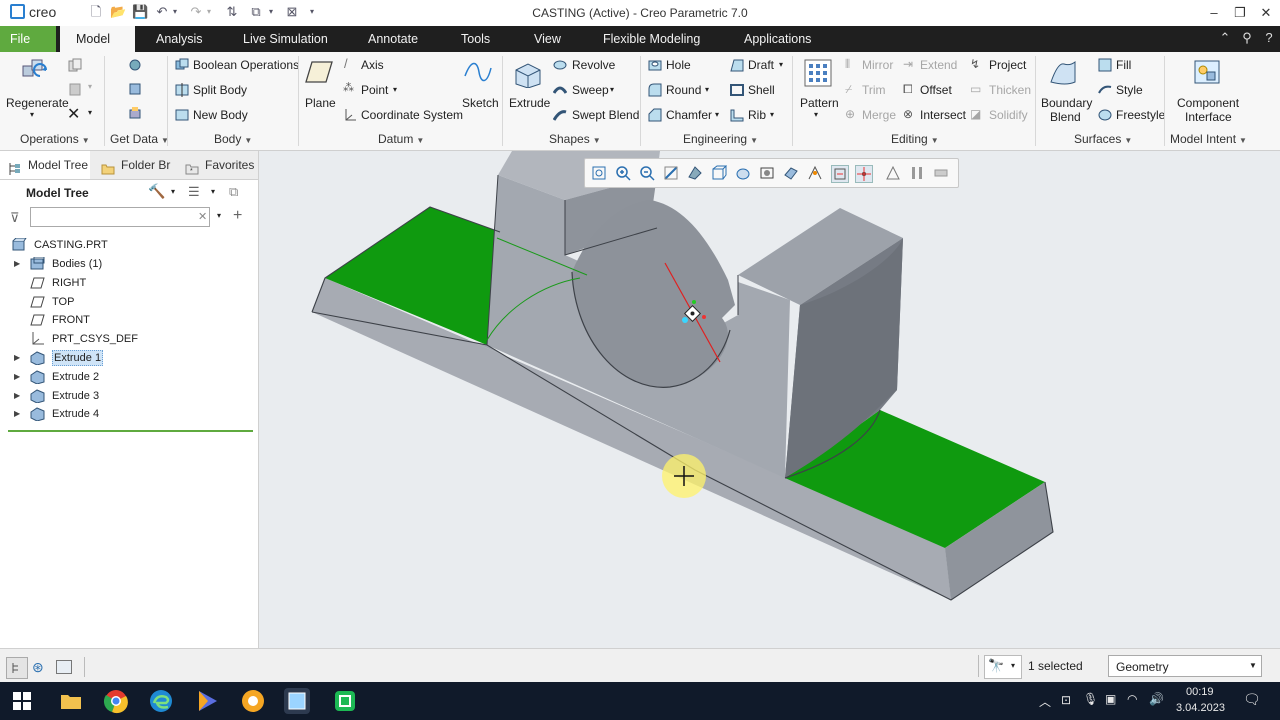 The height and width of the screenshot is (720, 1280). What do you see at coordinates (761, 65) in the screenshot?
I see `draft-button: Draft` at bounding box center [761, 65].